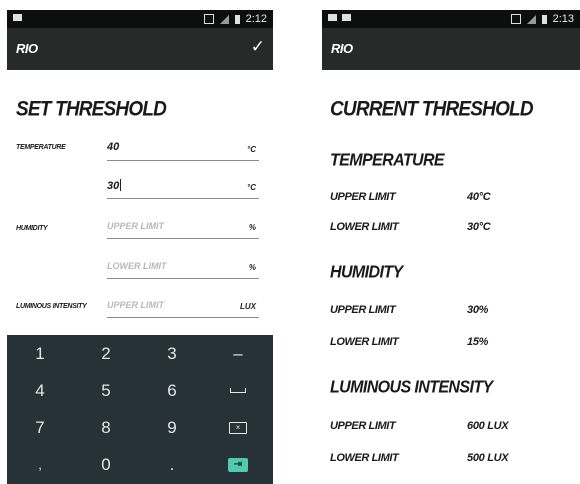 The image size is (580, 484). Describe the element at coordinates (172, 390) in the screenshot. I see `key-6: 6` at that location.